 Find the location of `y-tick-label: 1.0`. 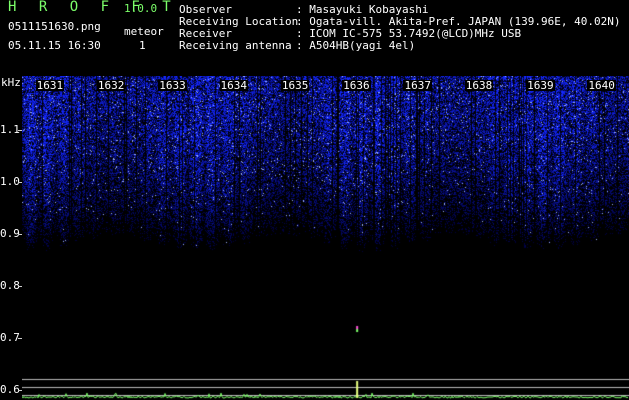

y-tick-label: 1.0 is located at coordinates (10, 182).